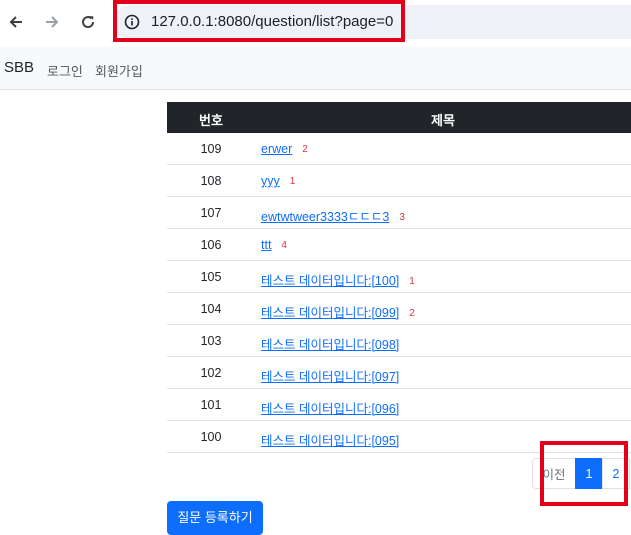  What do you see at coordinates (211, 277) in the screenshot?
I see `question-number: 105` at bounding box center [211, 277].